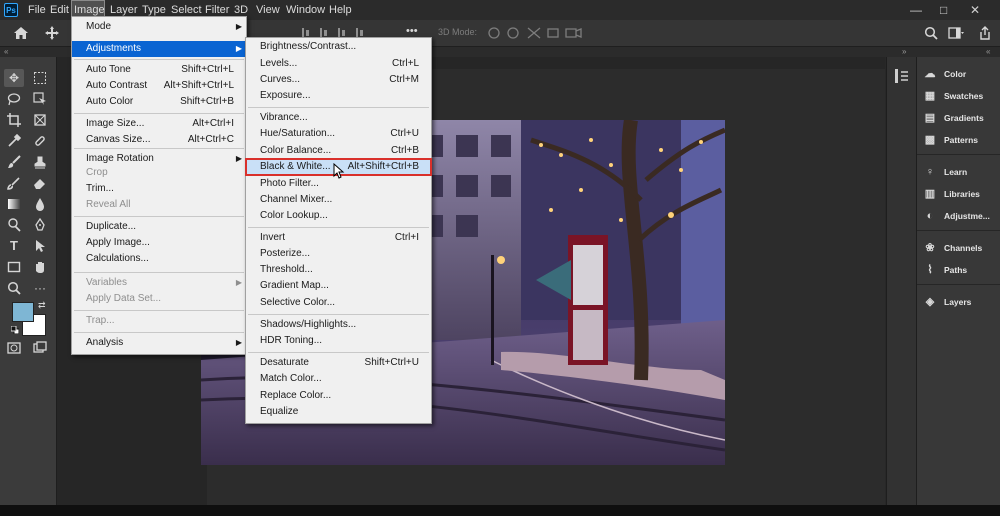 The width and height of the screenshot is (1000, 516). What do you see at coordinates (953, 118) in the screenshot?
I see `panel-gradients: ▤ Gradients` at bounding box center [953, 118].